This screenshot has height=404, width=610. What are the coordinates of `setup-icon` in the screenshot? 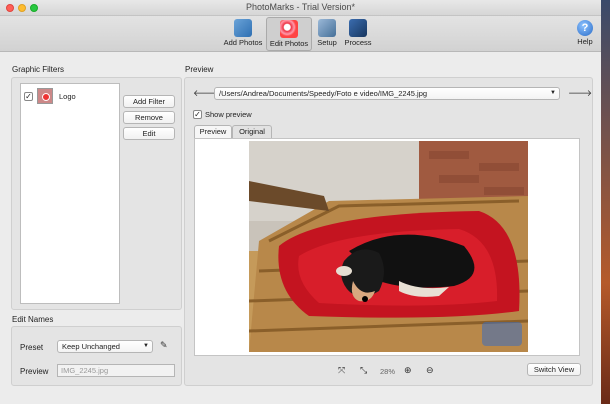 It's located at (327, 28).